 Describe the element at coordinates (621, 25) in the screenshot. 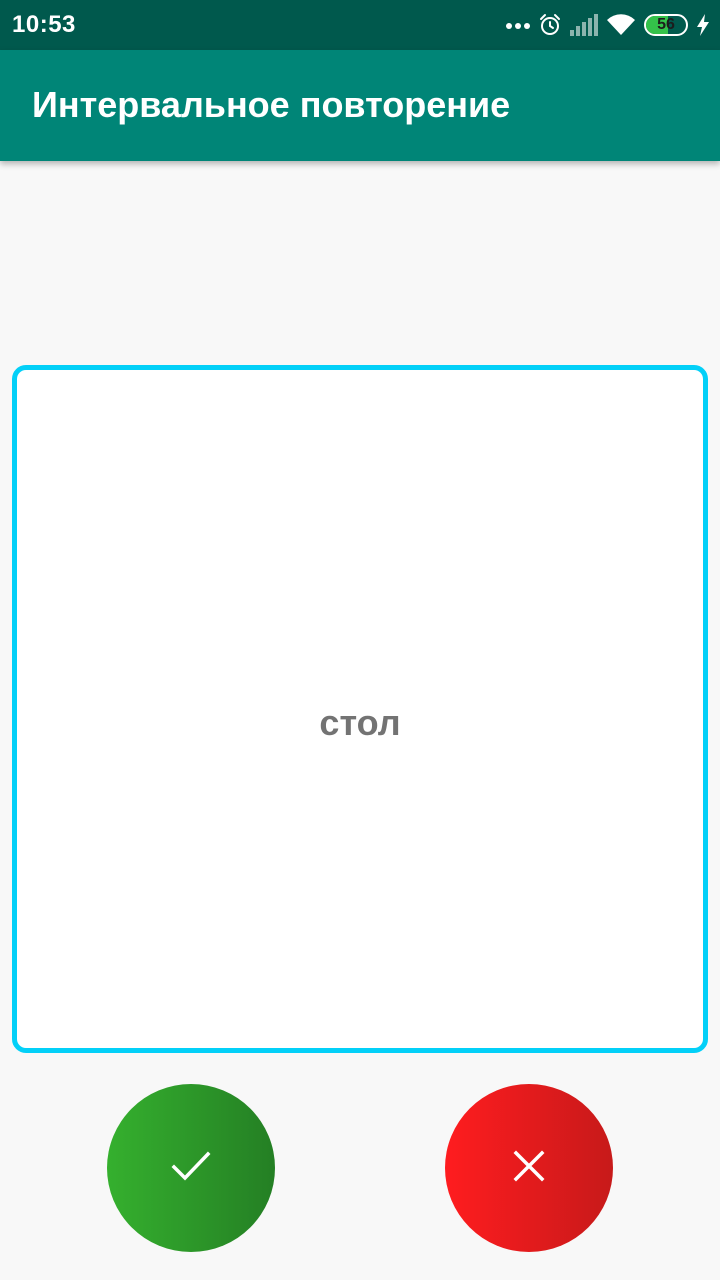

I see `wifi-icon` at that location.